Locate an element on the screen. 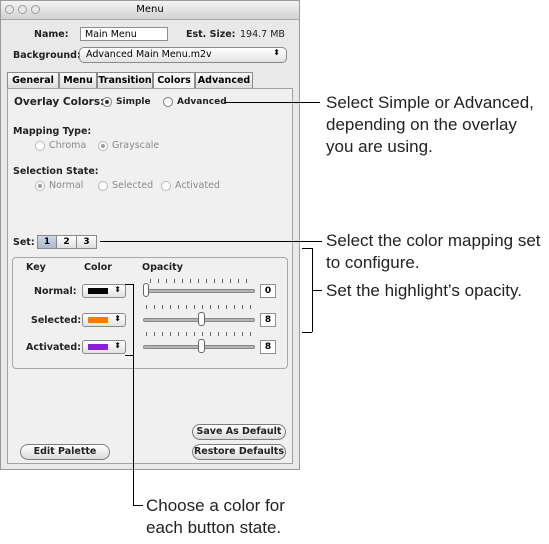 Image resolution: width=549 pixels, height=544 pixels. row-selected-label: Selected: is located at coordinates (56, 320).